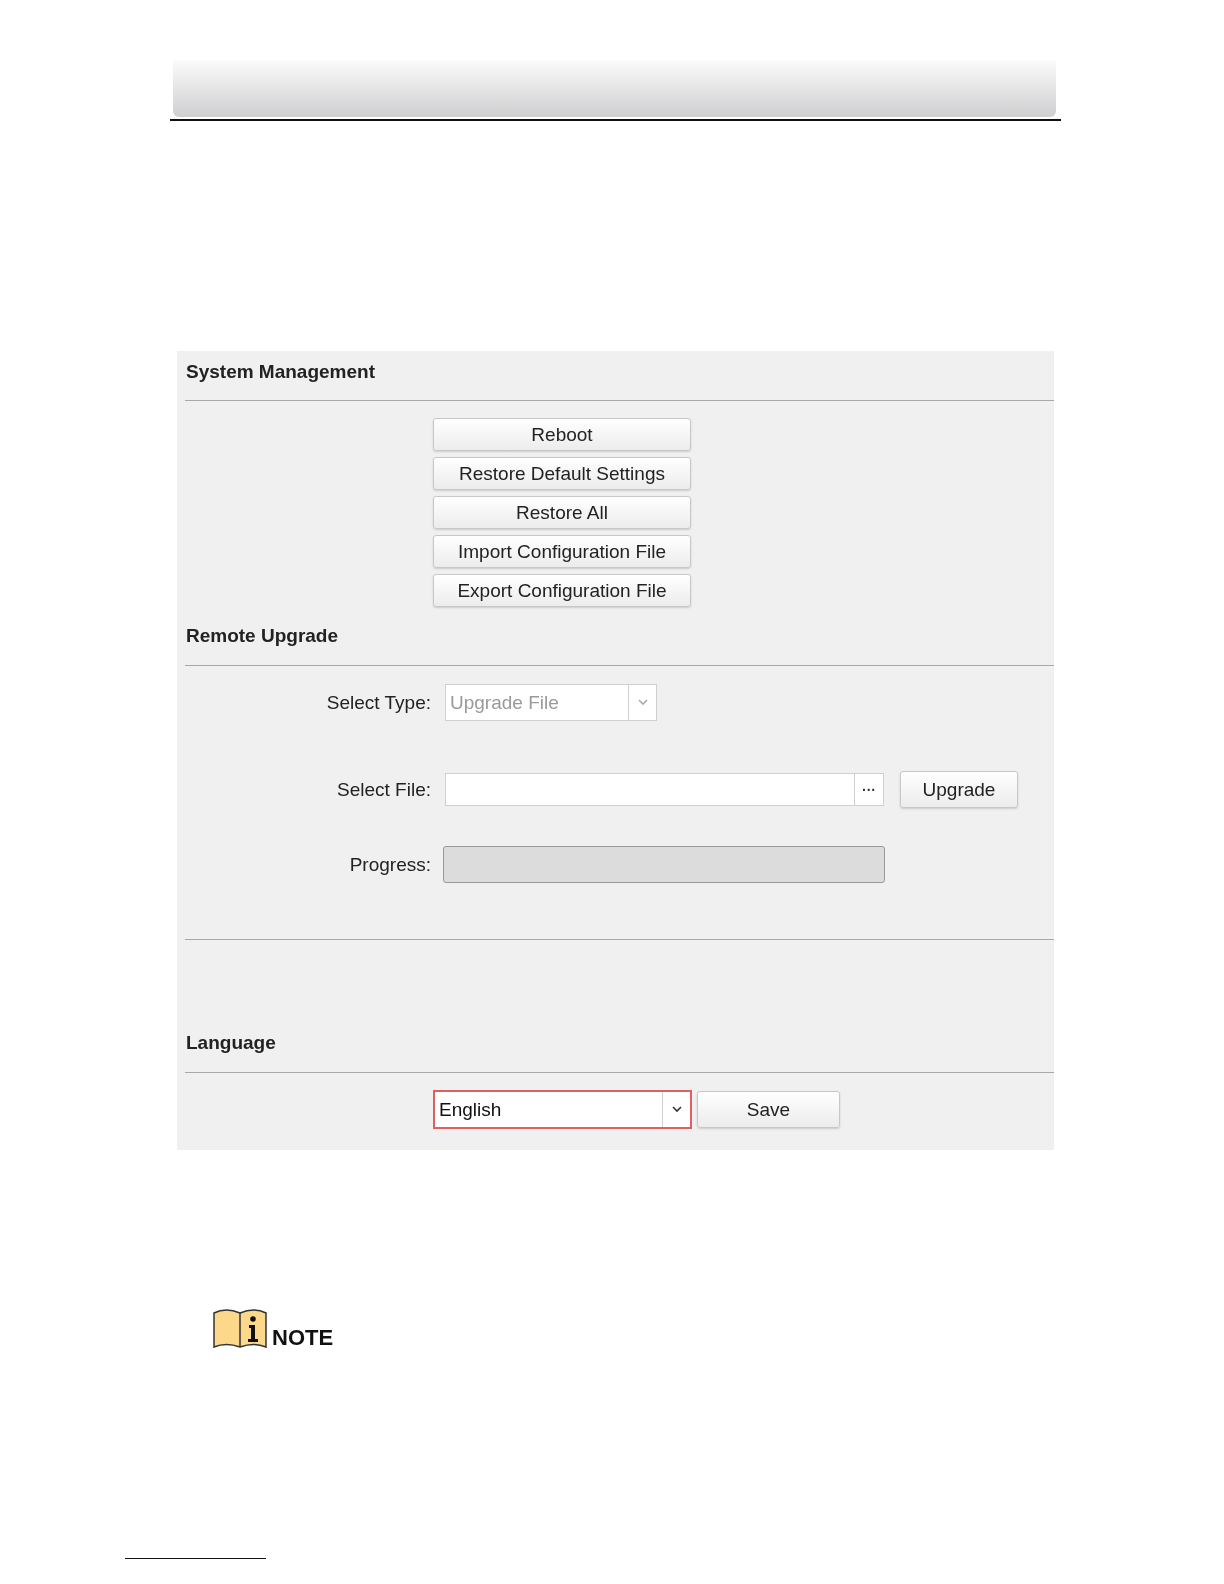 Image resolution: width=1224 pixels, height=1584 pixels. I want to click on note-label: NOTE, so click(303, 1338).